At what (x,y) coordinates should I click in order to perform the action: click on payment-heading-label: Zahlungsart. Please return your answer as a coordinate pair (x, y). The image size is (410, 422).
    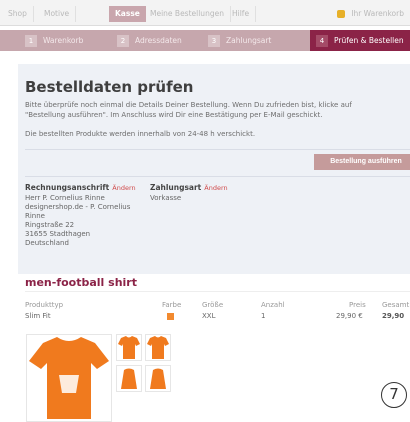
    Looking at the image, I should click on (176, 187).